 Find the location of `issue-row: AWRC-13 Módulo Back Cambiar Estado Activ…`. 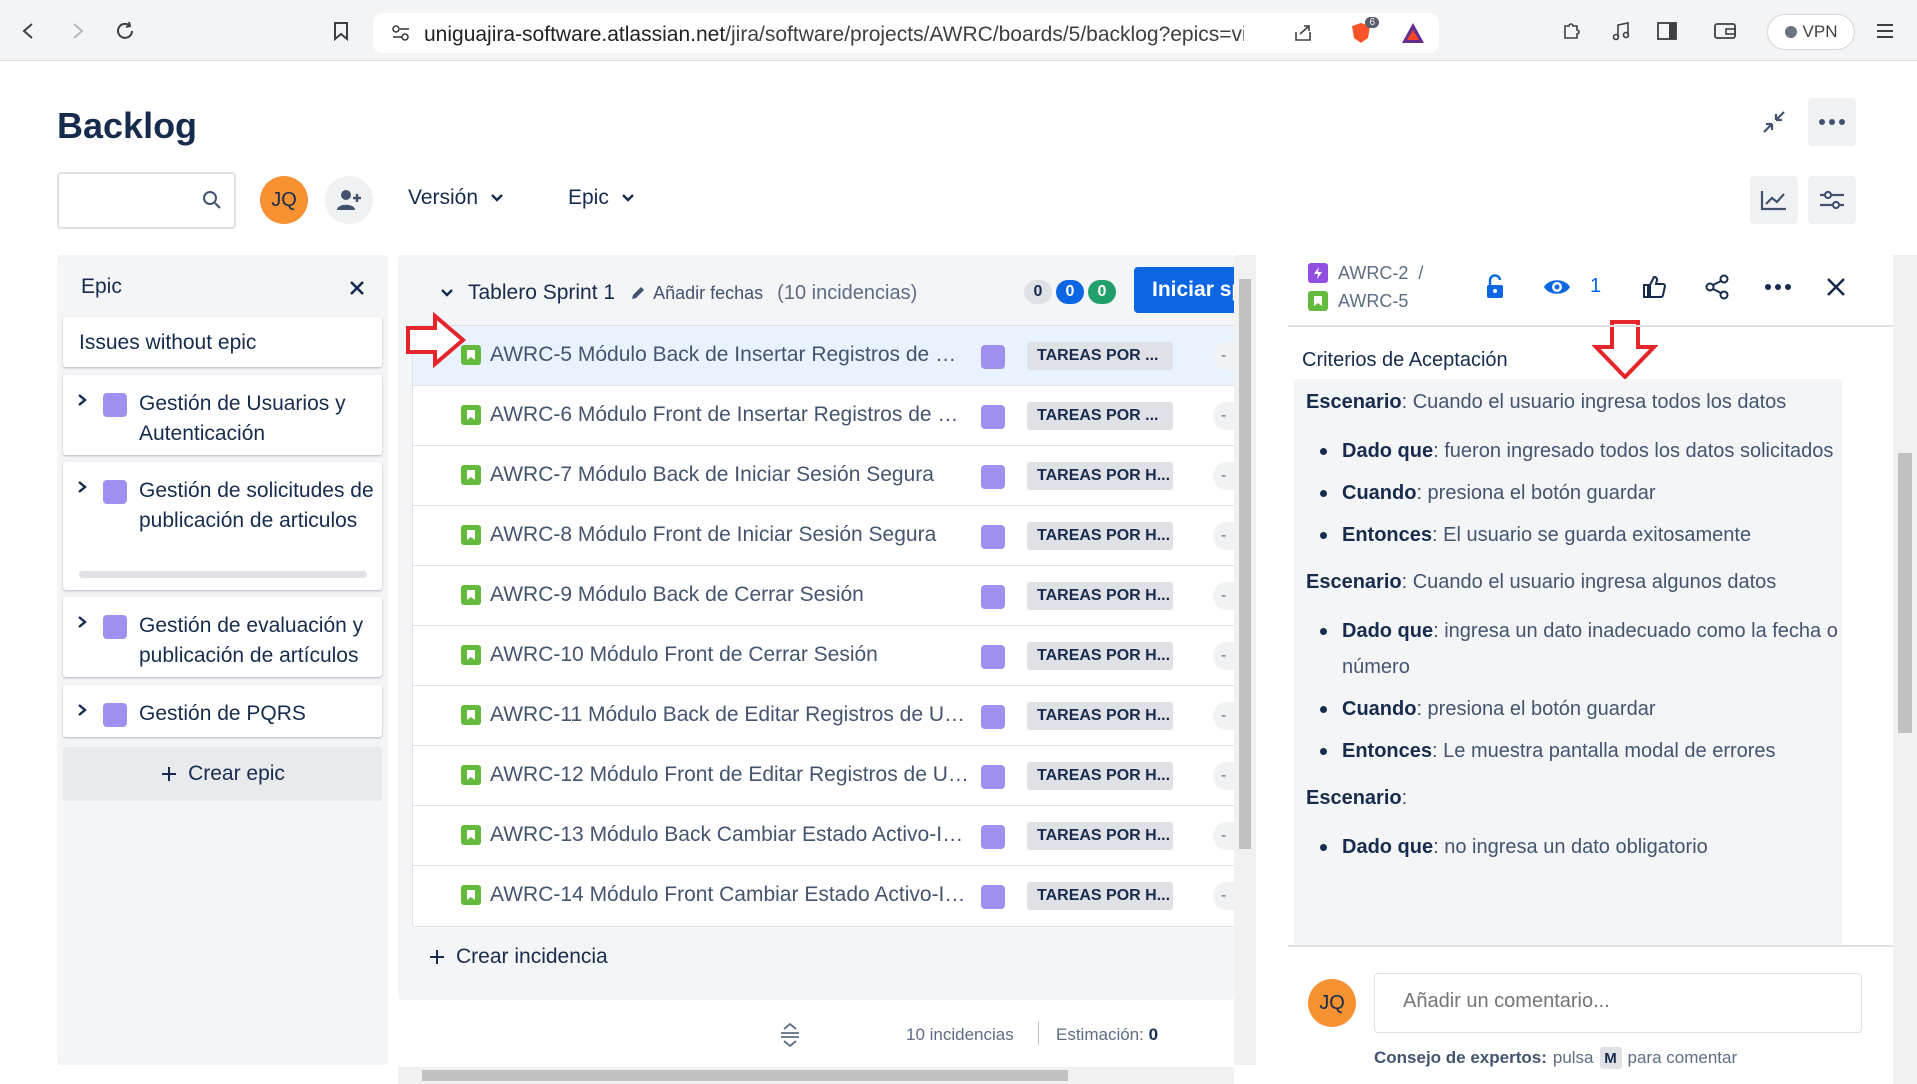

issue-row: AWRC-13 Módulo Back Cambiar Estado Activ… is located at coordinates (823, 836).